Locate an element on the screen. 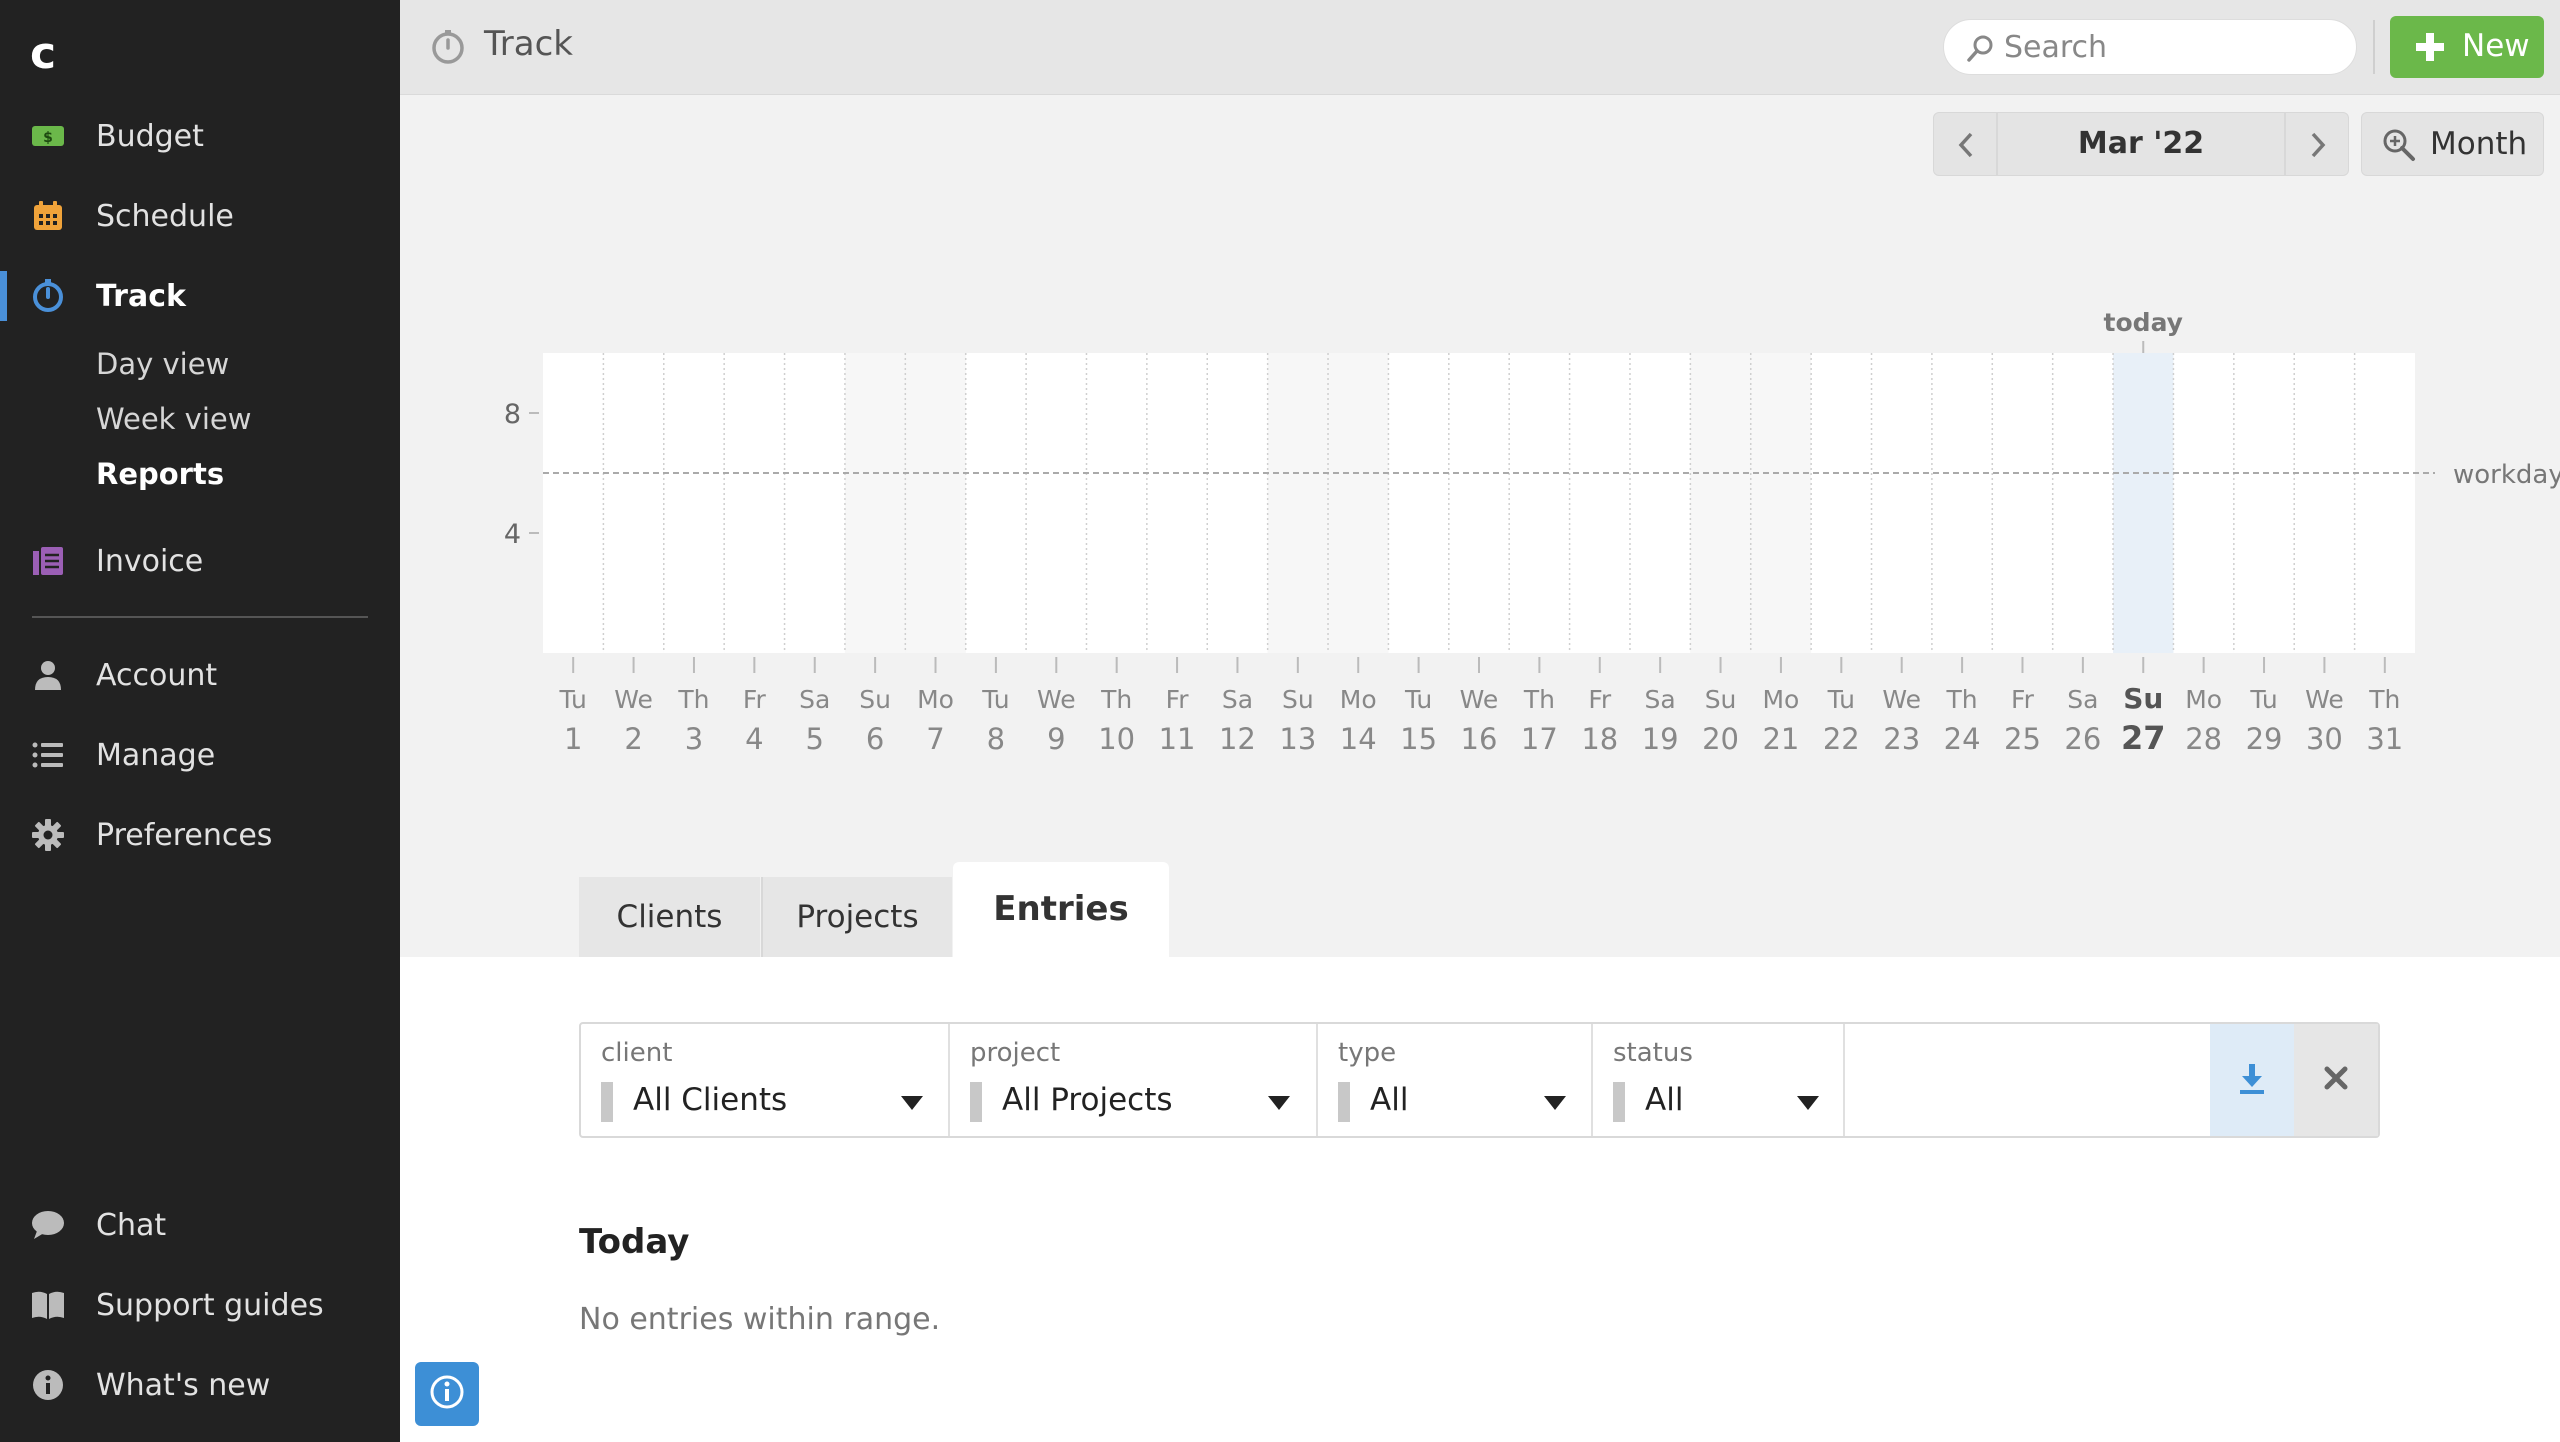 The height and width of the screenshot is (1442, 2560). download-button is located at coordinates (2252, 1080).